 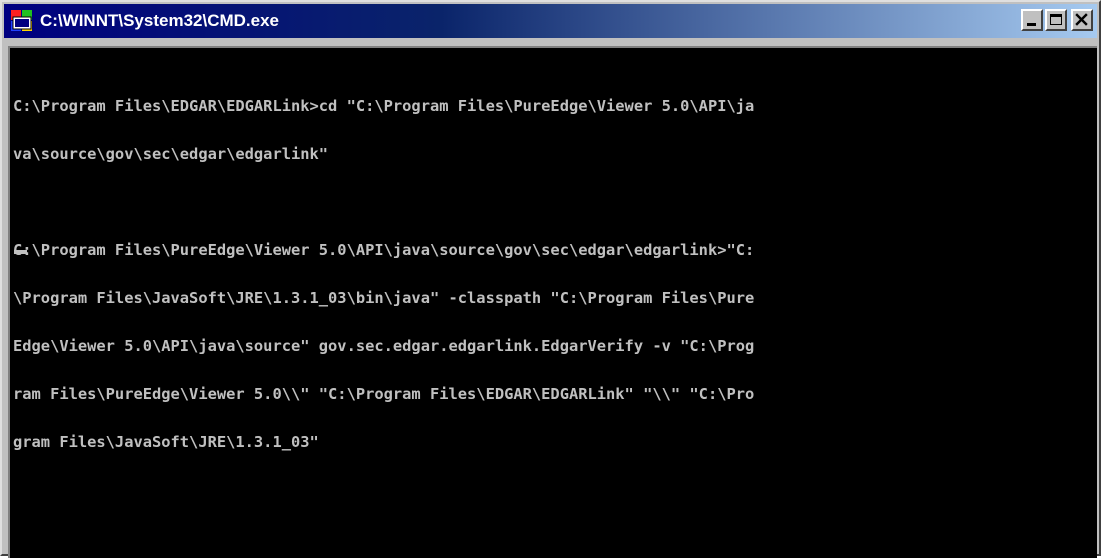 I want to click on minimize-button, so click(x=1032, y=20).